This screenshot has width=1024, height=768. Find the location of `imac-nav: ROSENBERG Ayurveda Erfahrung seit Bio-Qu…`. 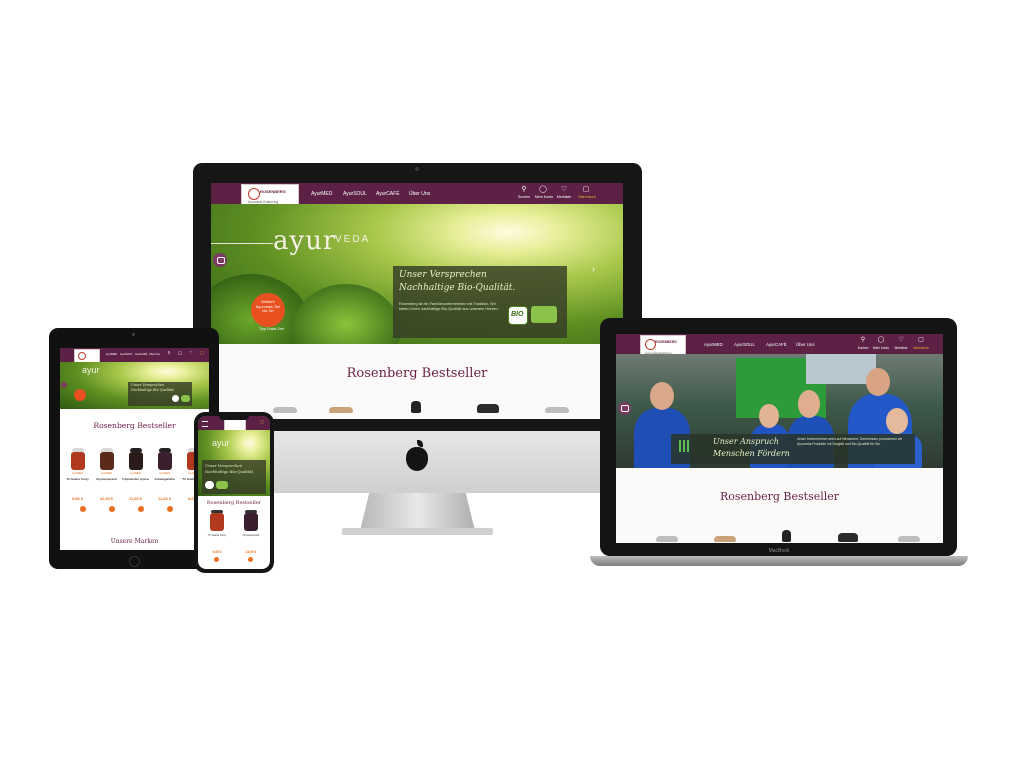

imac-nav: ROSENBERG Ayurveda Erfahrung seit Bio-Qu… is located at coordinates (417, 198).